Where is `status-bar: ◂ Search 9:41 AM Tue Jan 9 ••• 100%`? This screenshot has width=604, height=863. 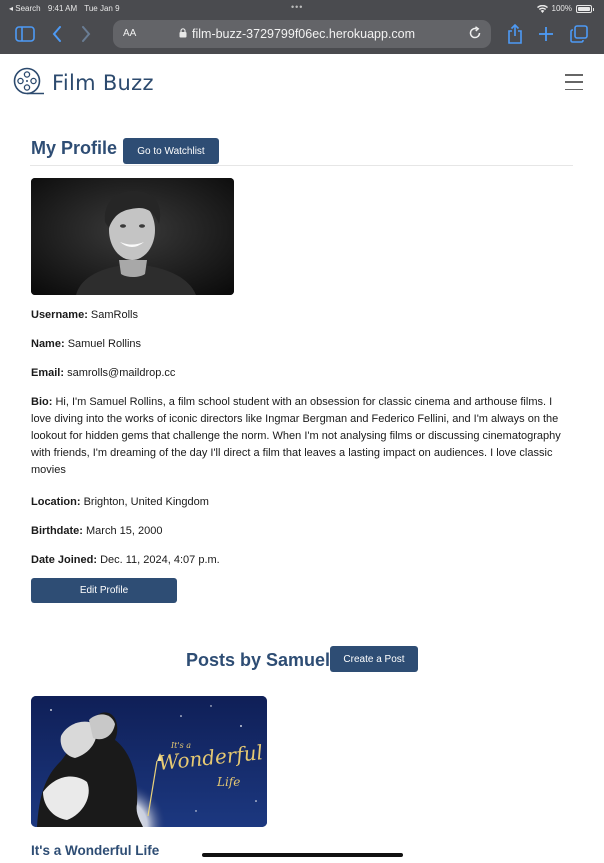 status-bar: ◂ Search 9:41 AM Tue Jan 9 ••• 100% is located at coordinates (302, 9).